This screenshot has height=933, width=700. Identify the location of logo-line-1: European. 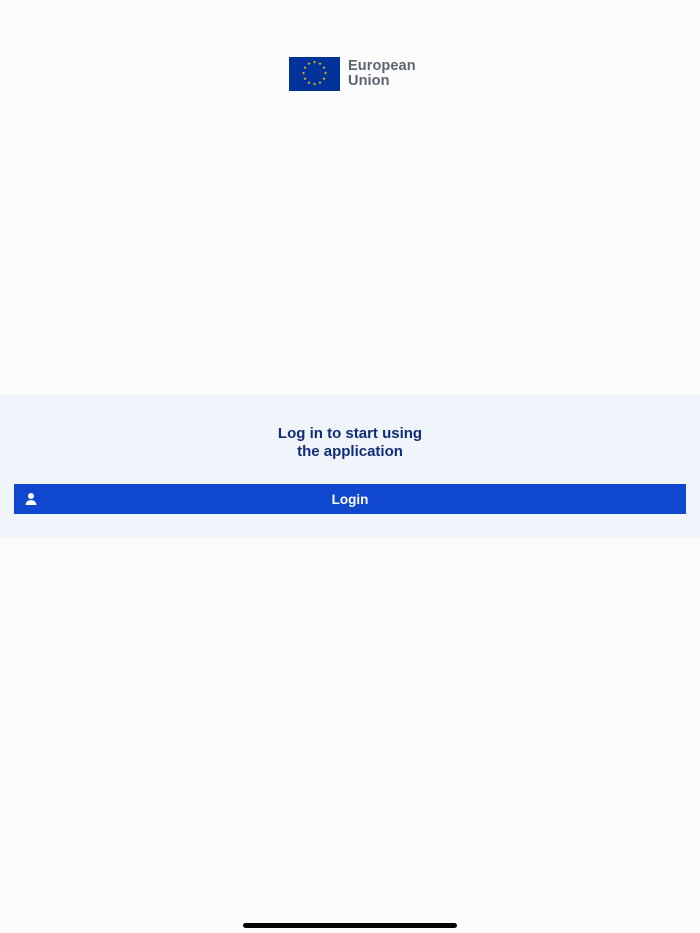
(382, 66).